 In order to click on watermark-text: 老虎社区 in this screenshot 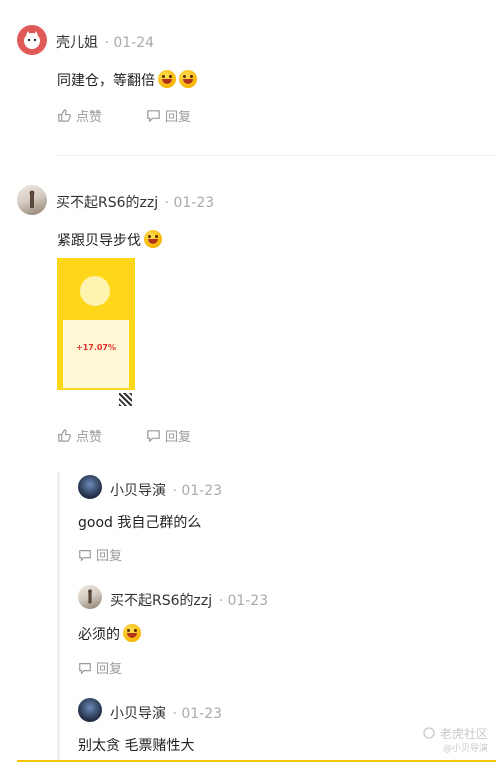, I will do `click(463, 734)`.